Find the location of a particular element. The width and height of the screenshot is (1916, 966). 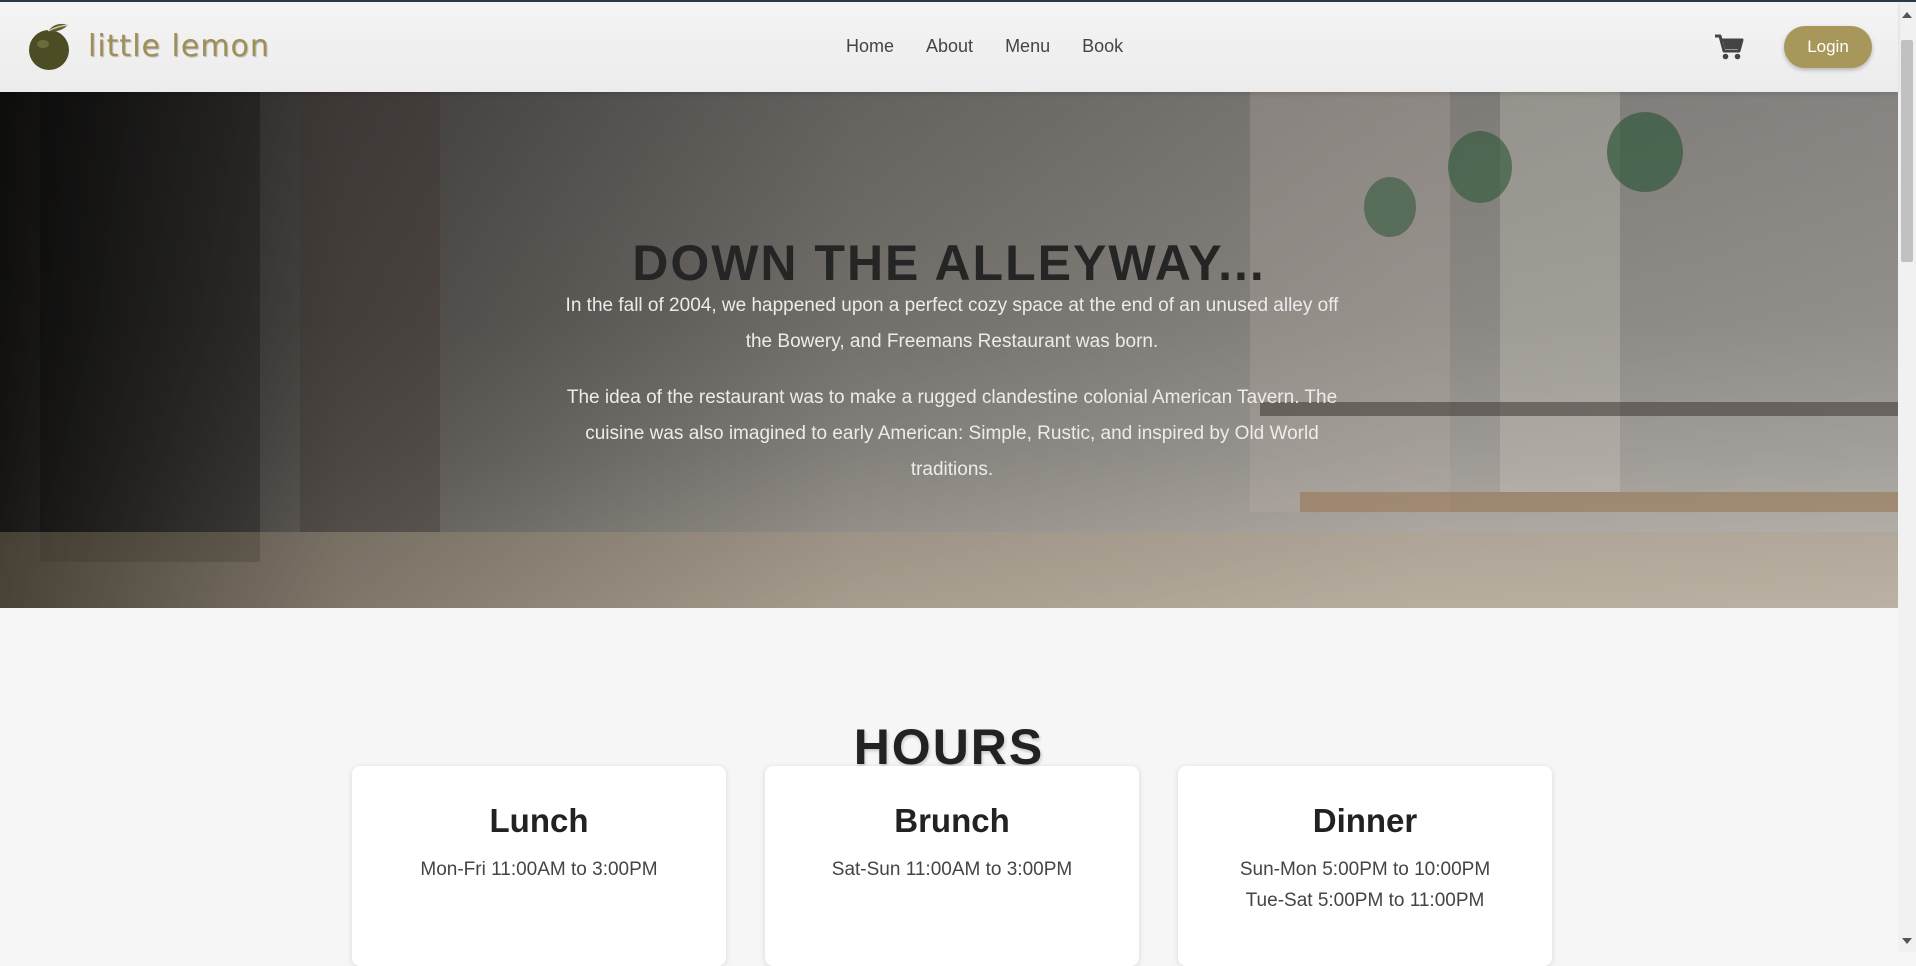

login-button: Login is located at coordinates (1828, 47).